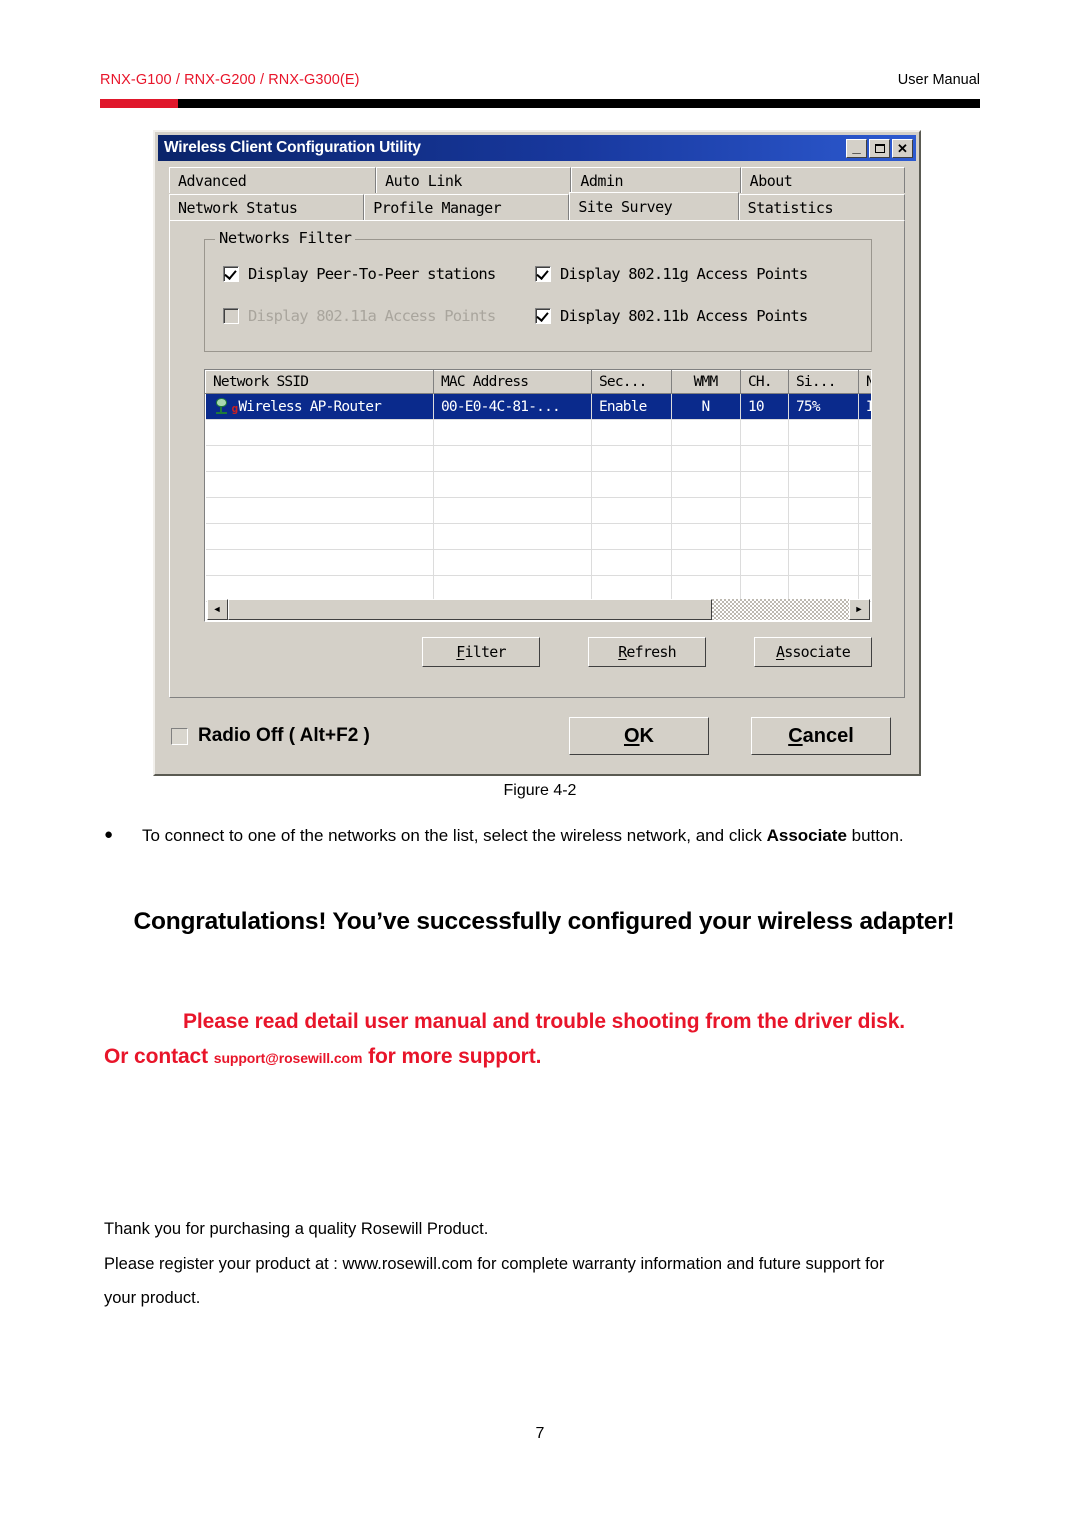 Image resolution: width=1080 pixels, height=1527 pixels. What do you see at coordinates (822, 180) in the screenshot?
I see `tab-about: About` at bounding box center [822, 180].